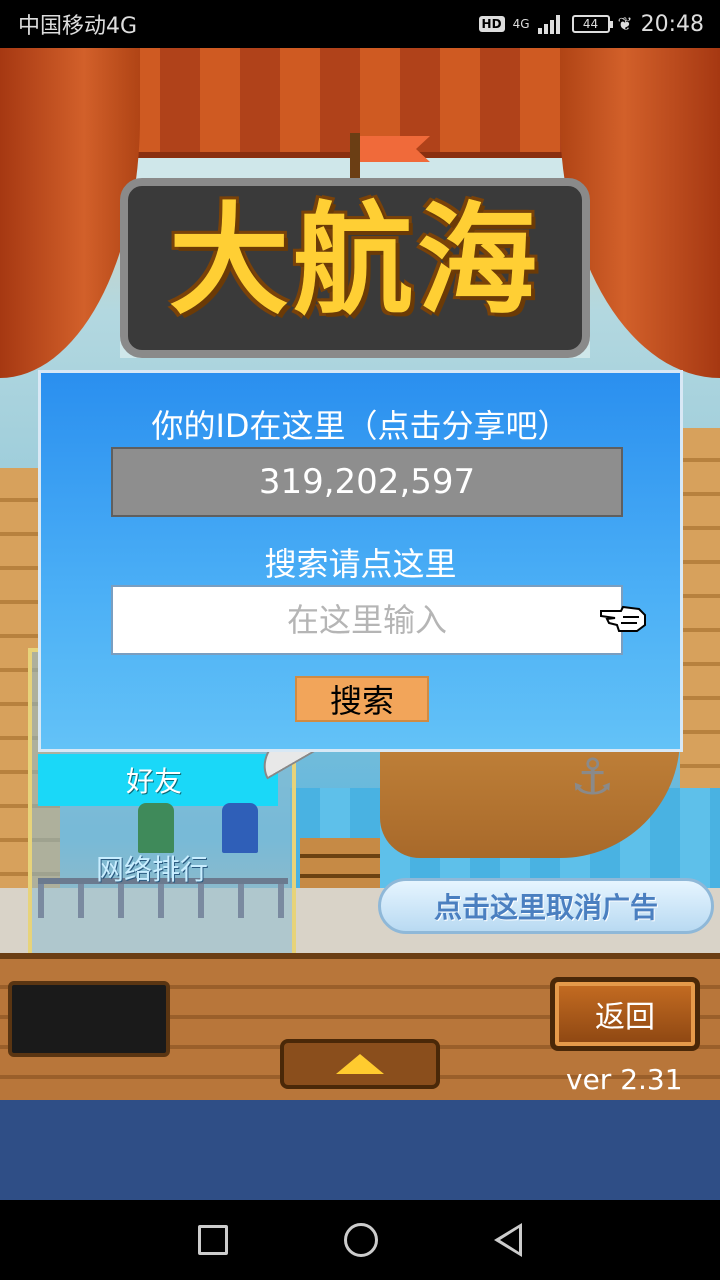 Image resolution: width=720 pixels, height=1280 pixels. I want to click on anchor-icon: ⚓, so click(592, 777).